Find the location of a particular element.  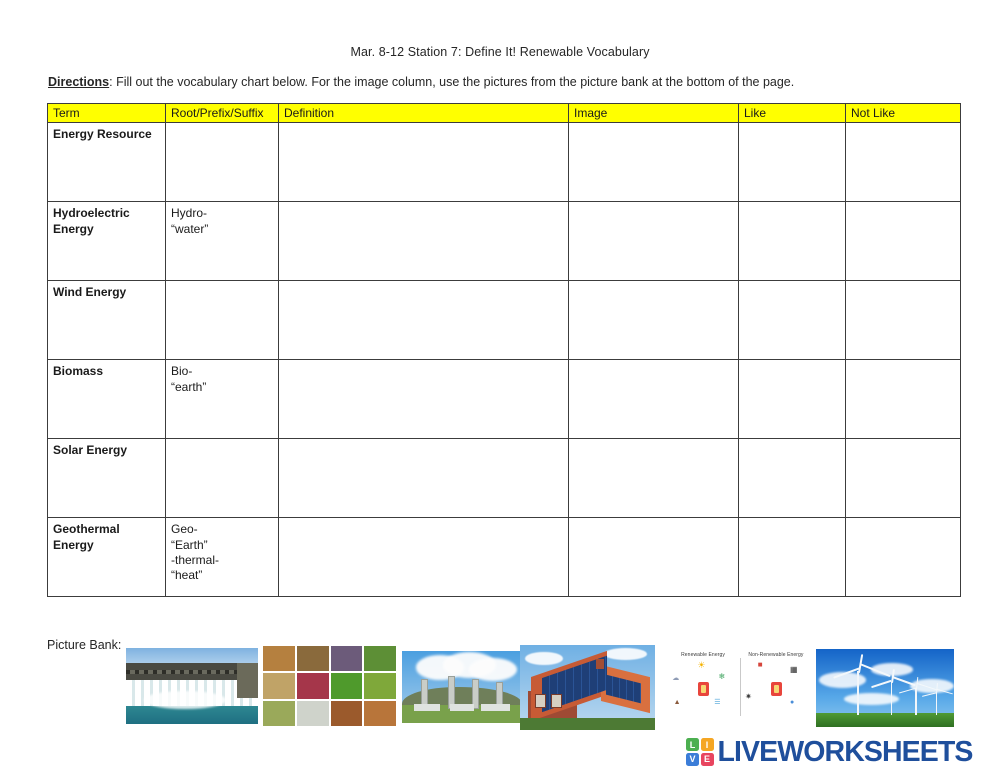

column-header-not-like: Not Like is located at coordinates (903, 113).